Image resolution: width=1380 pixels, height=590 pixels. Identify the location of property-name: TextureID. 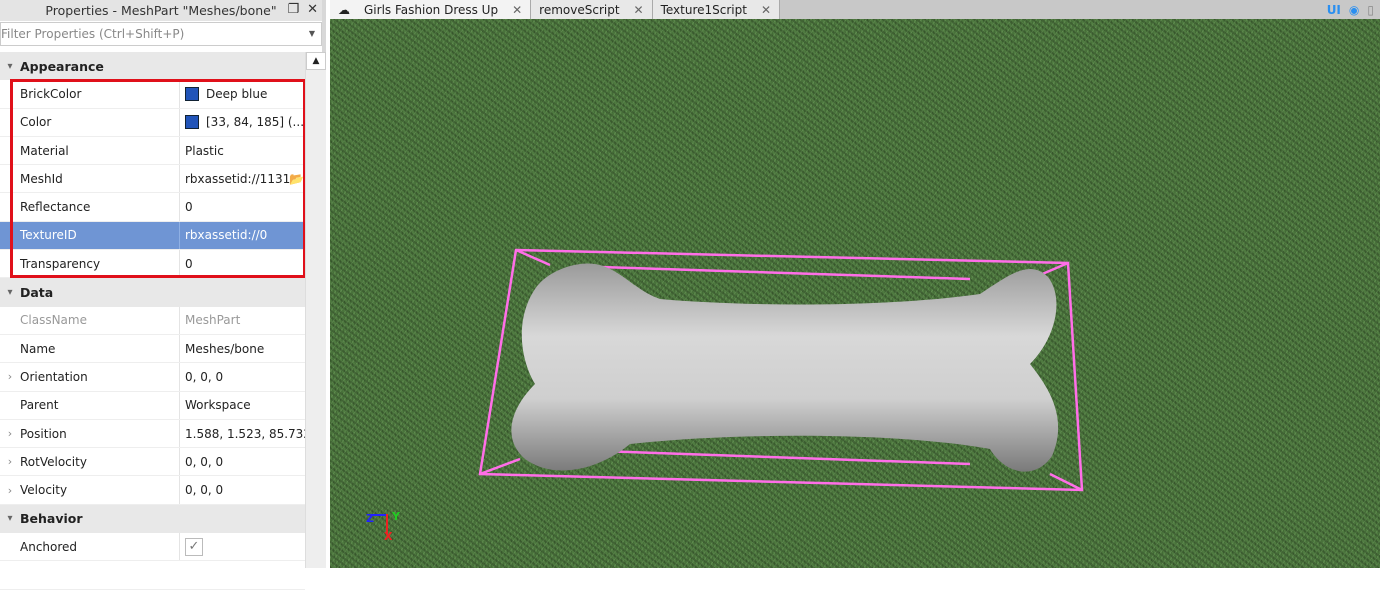
(100, 235).